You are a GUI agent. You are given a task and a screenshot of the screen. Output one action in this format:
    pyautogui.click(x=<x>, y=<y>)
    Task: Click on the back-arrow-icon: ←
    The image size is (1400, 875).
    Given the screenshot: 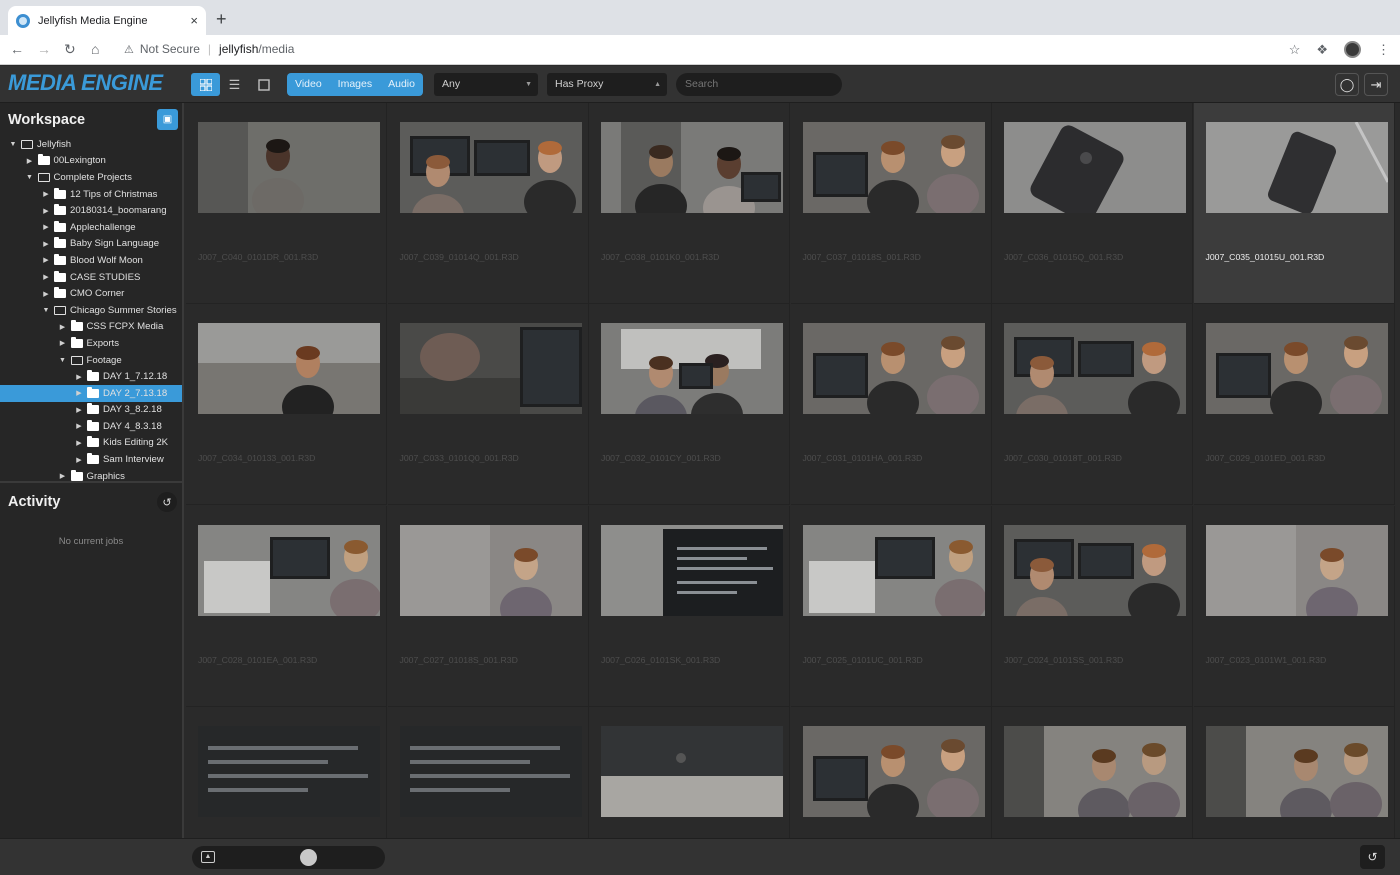 What is the action you would take?
    pyautogui.click(x=17, y=49)
    